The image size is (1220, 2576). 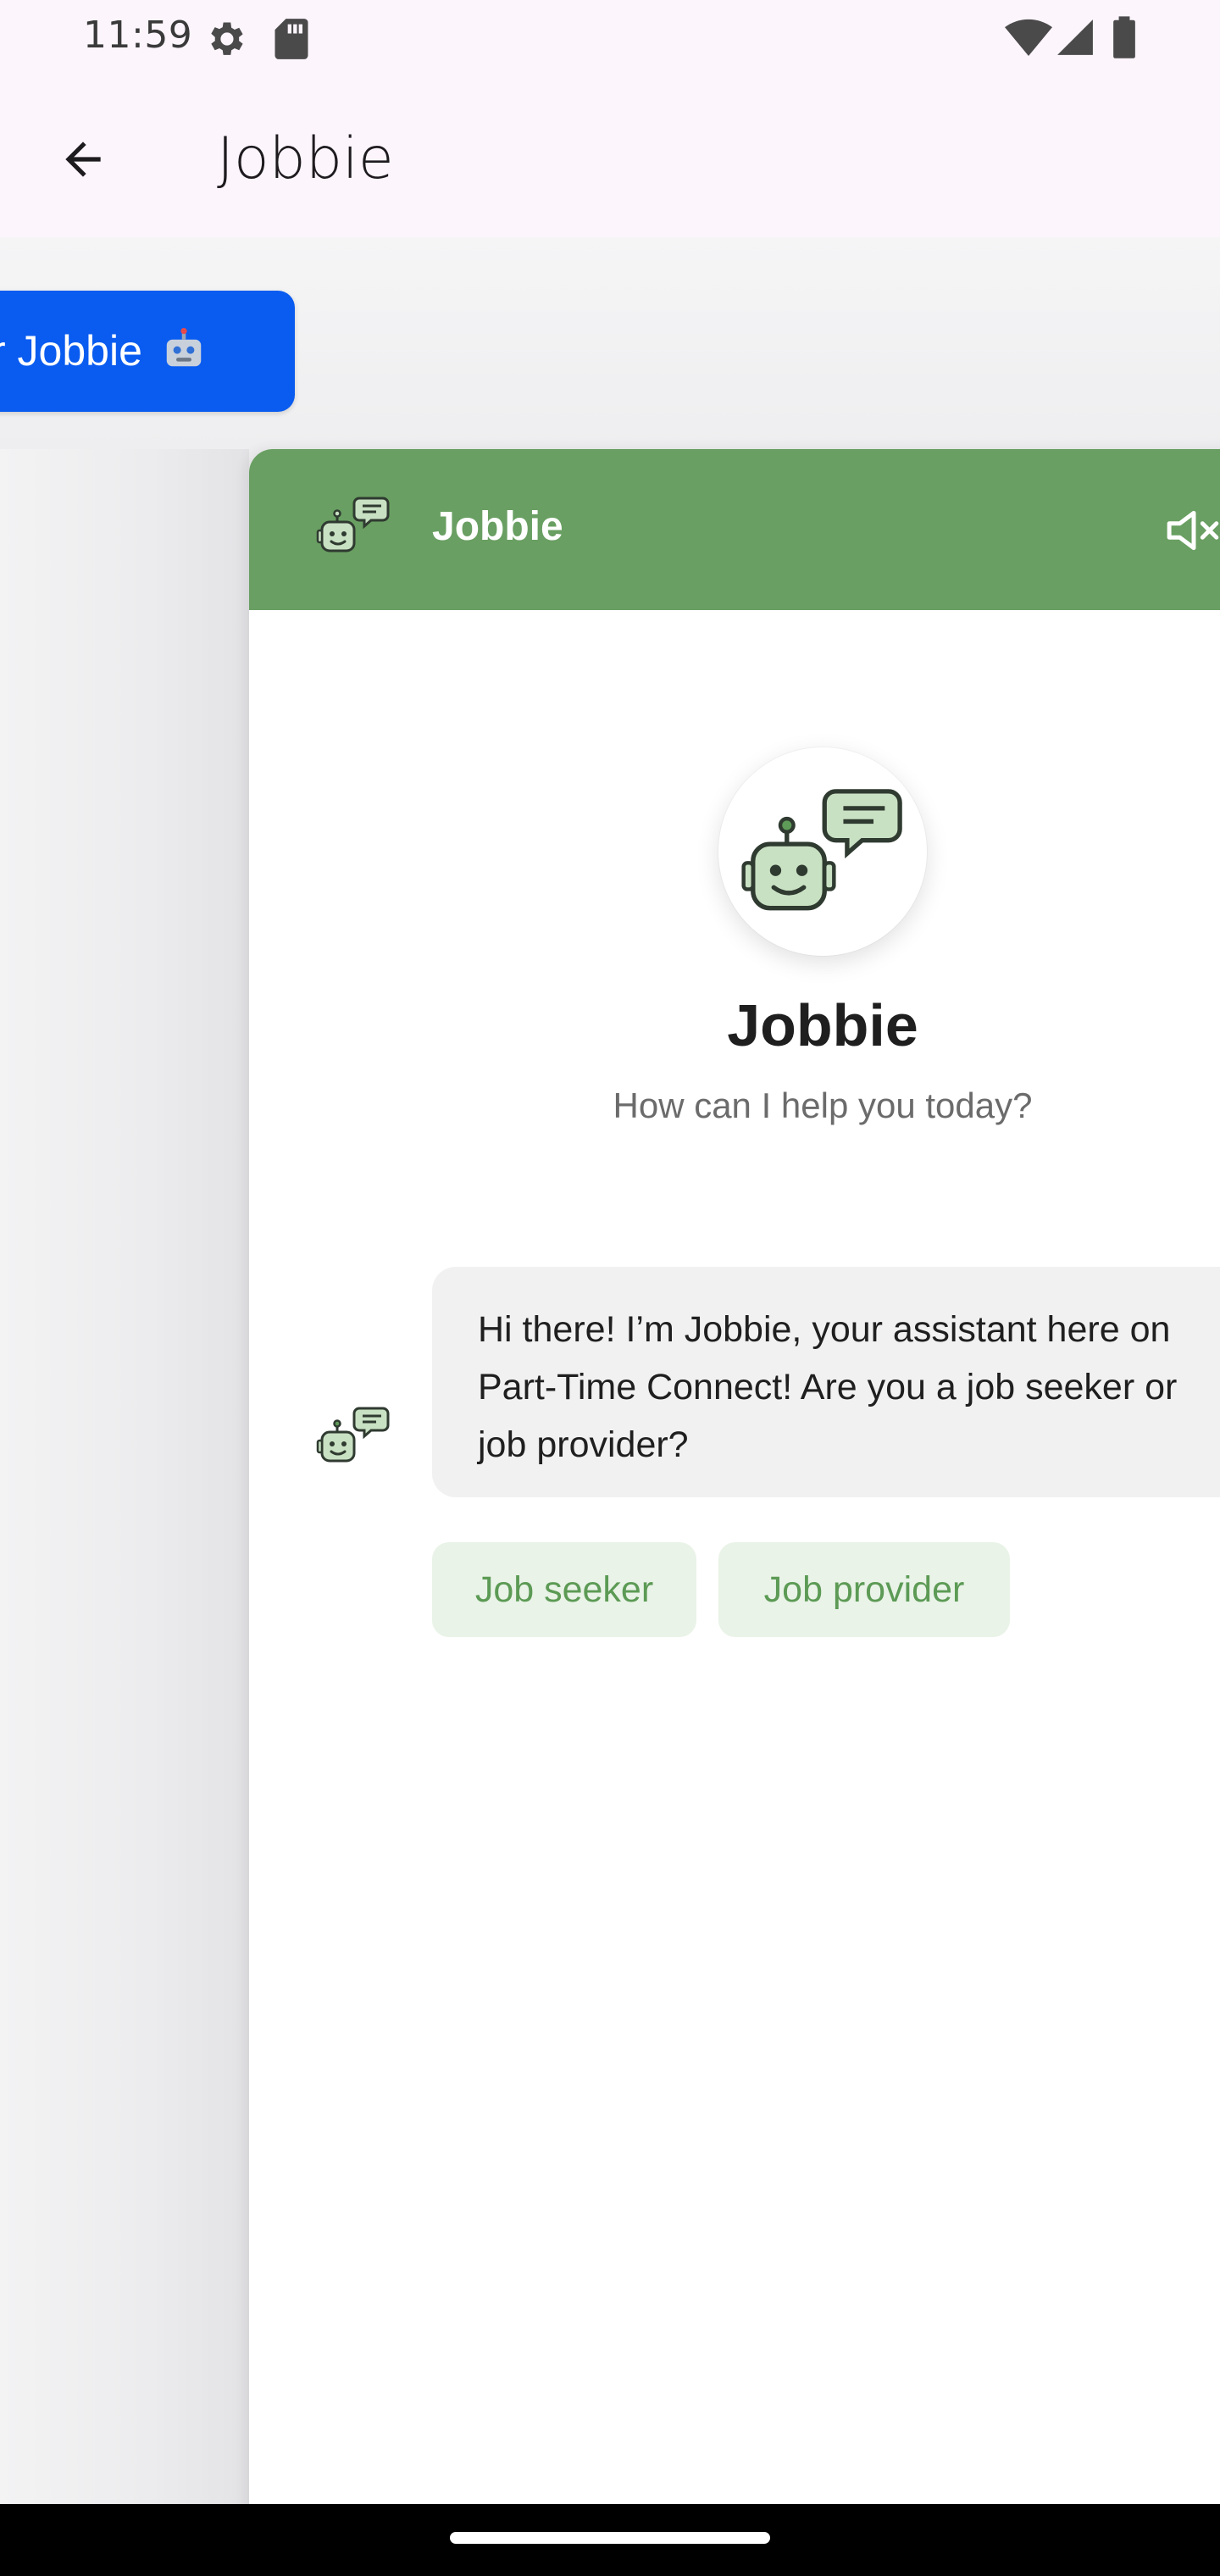 What do you see at coordinates (564, 1589) in the screenshot?
I see `quick-reply-job-seeker: Job seeker` at bounding box center [564, 1589].